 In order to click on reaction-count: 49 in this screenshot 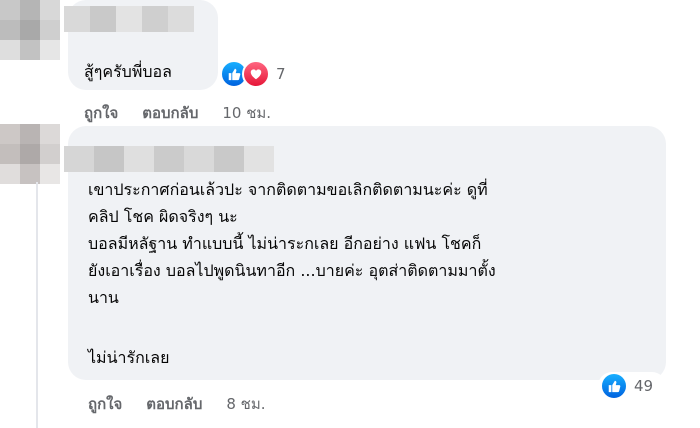, I will do `click(644, 386)`.